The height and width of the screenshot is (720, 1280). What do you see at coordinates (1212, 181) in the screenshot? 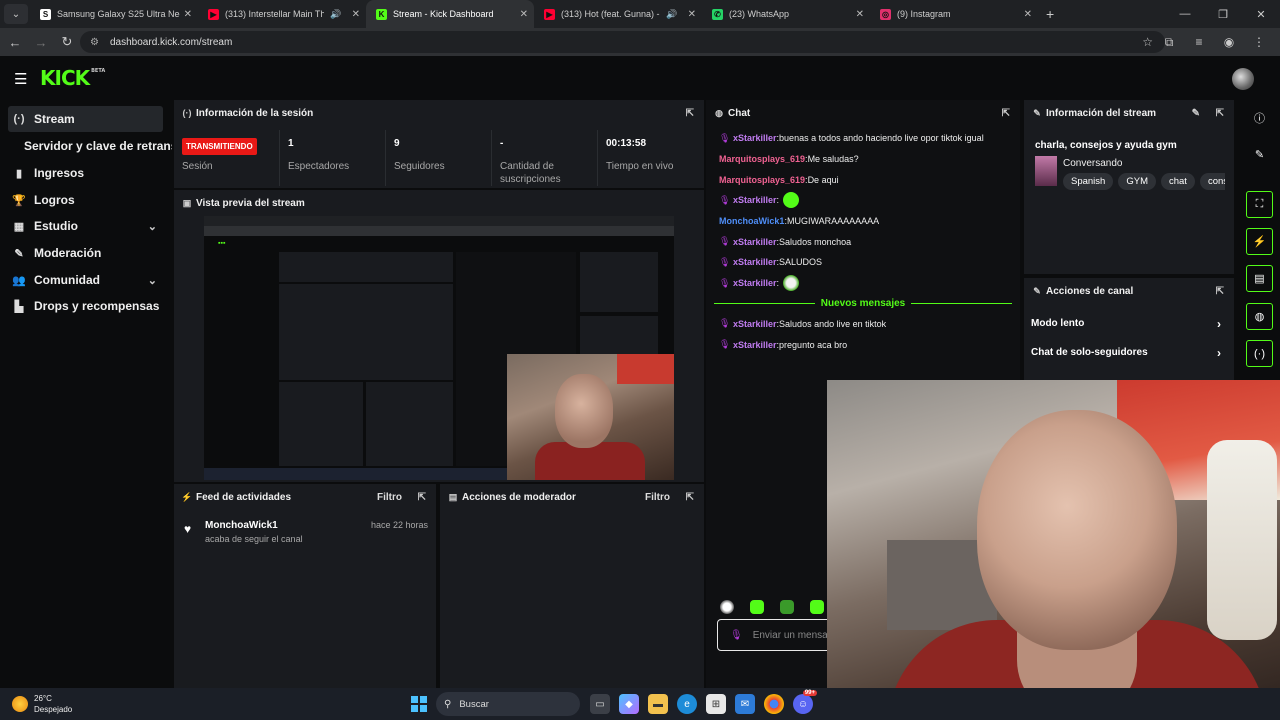
I see `tag: consejos` at bounding box center [1212, 181].